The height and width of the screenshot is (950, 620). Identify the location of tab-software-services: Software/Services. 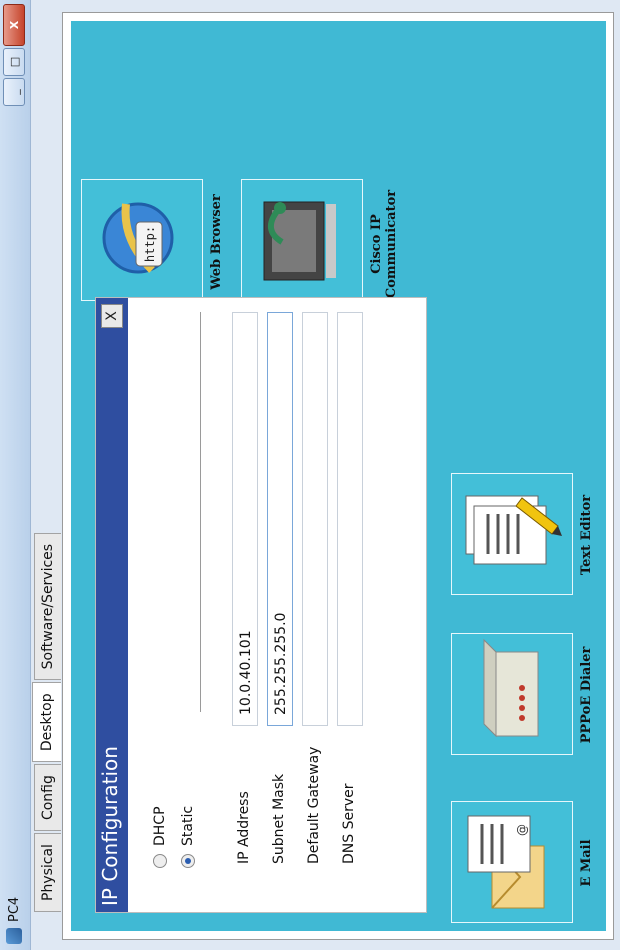
(47, 606).